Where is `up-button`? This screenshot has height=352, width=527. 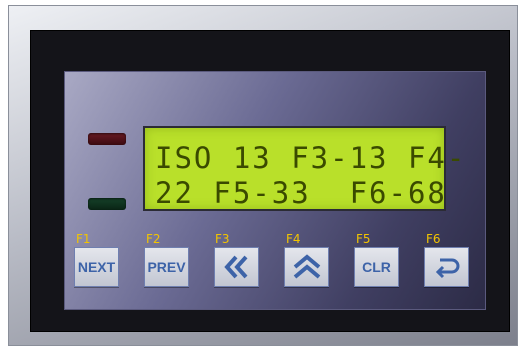 up-button is located at coordinates (306, 267).